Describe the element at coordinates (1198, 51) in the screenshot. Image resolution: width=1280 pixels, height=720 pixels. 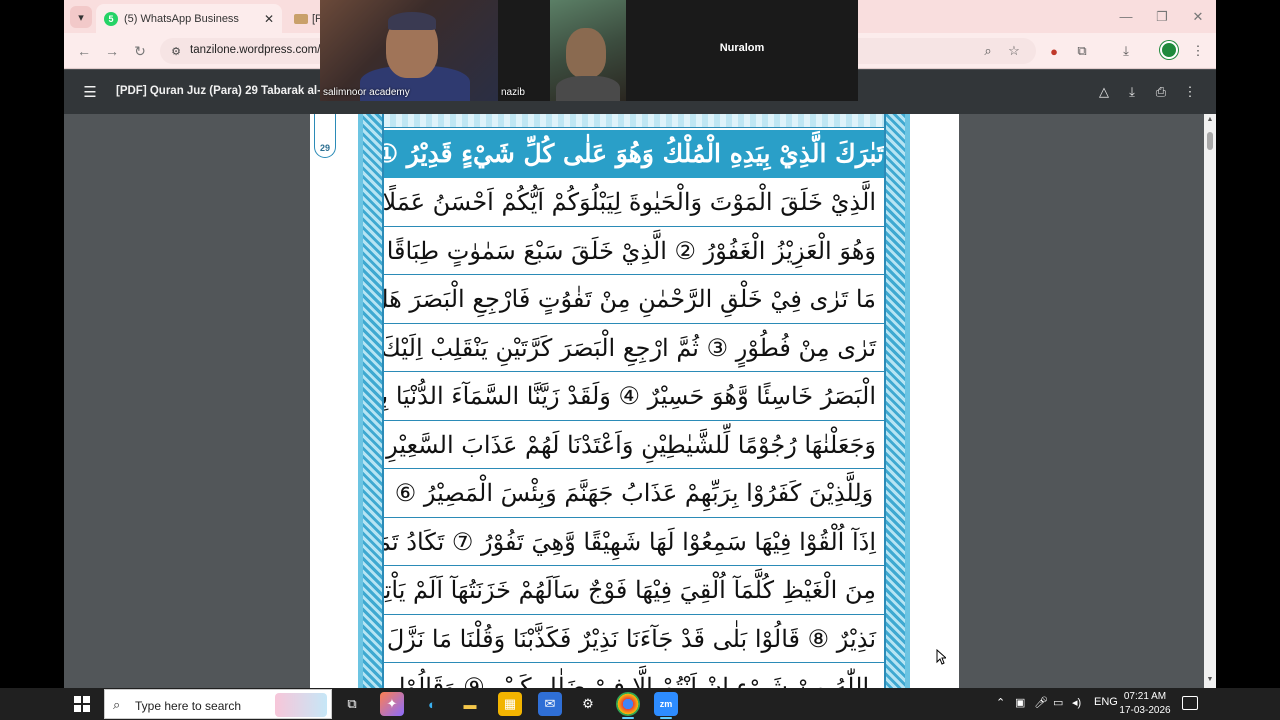
I see `browser-menu-icon: ⋮` at that location.